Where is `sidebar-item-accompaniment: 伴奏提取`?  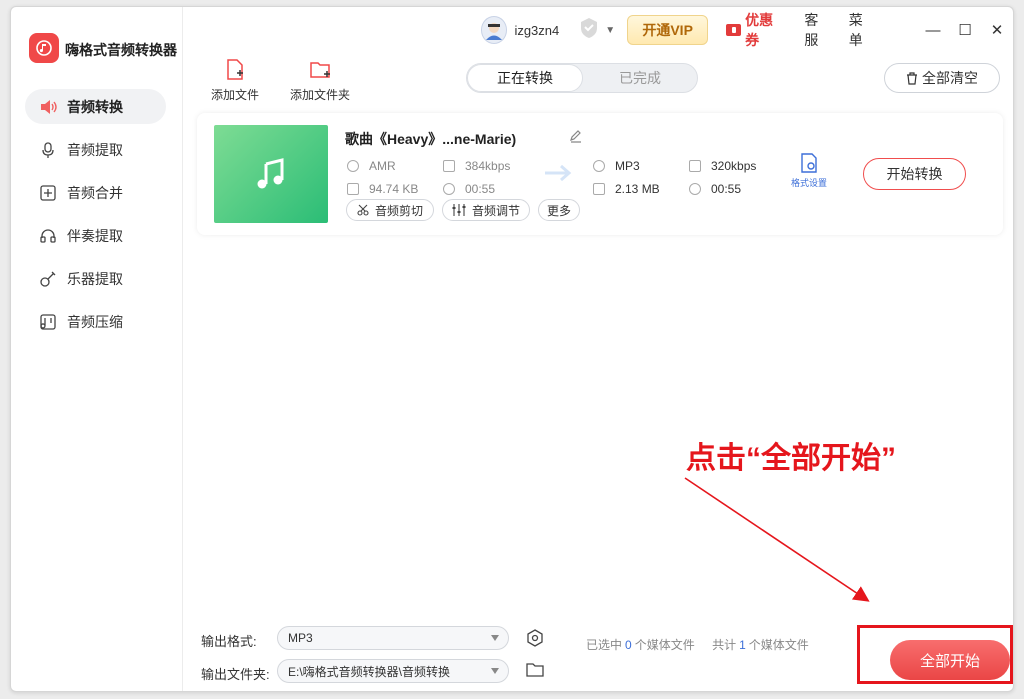
sidebar-item-accompaniment: 伴奏提取 is located at coordinates (95, 235).